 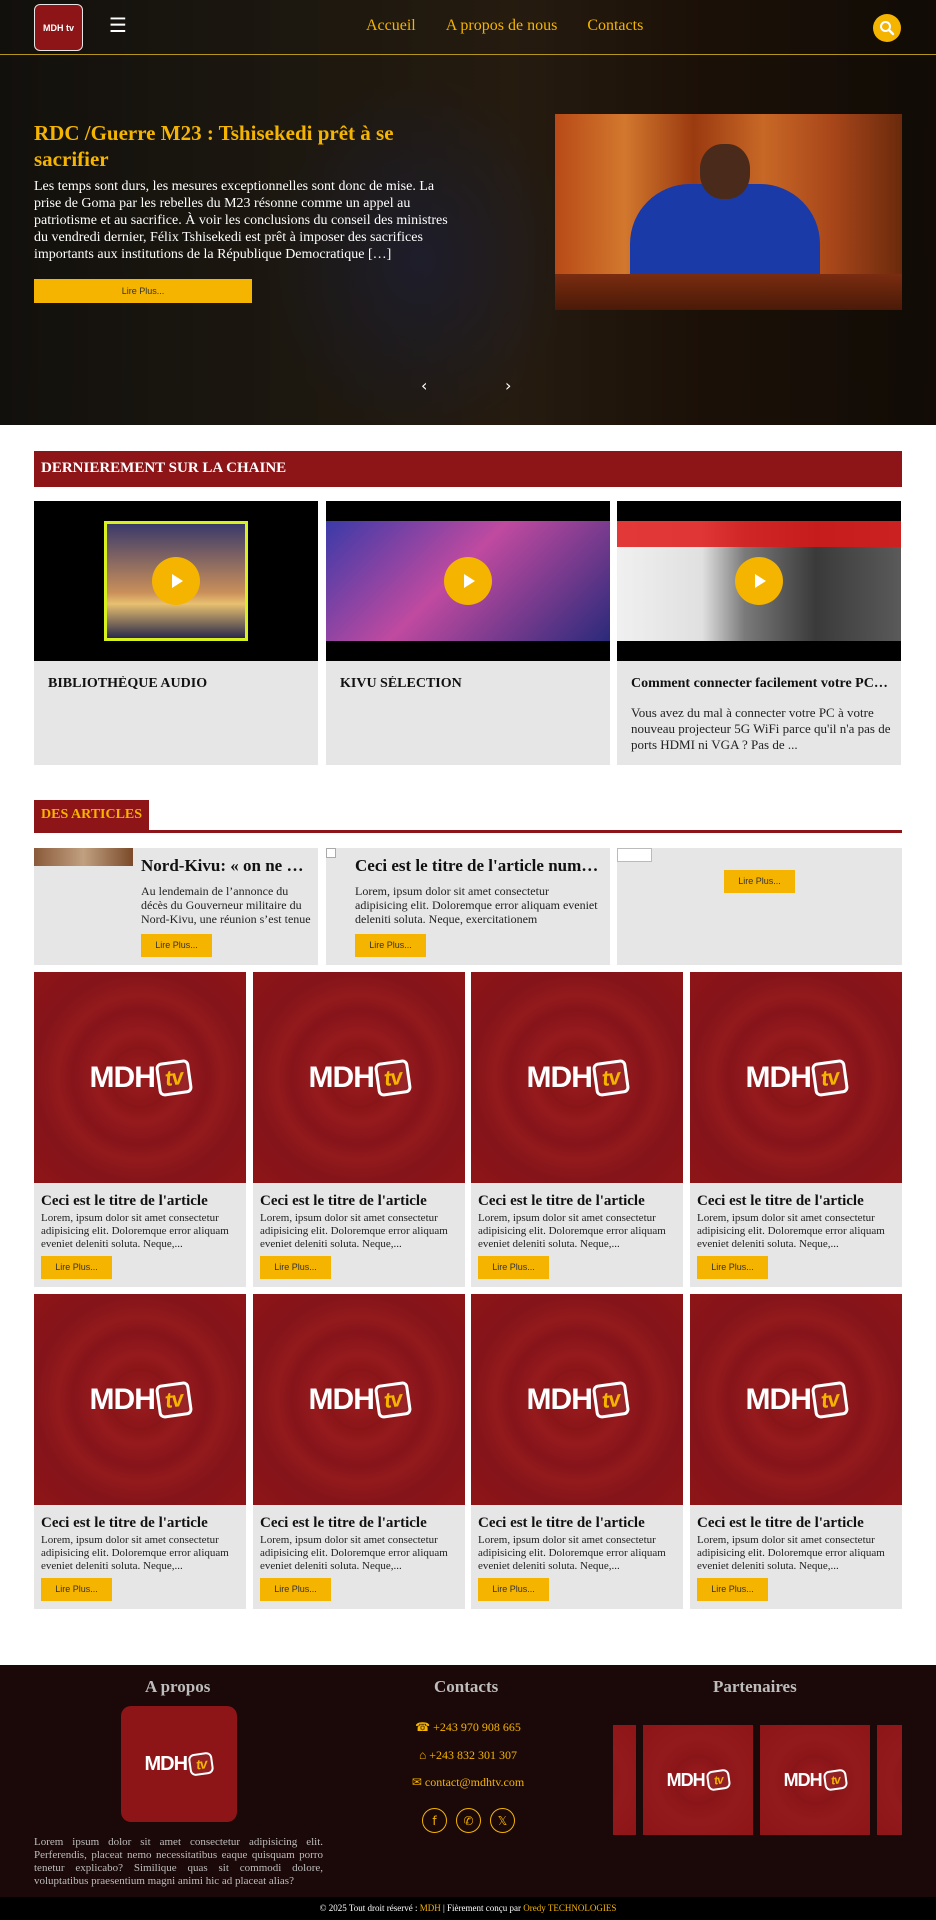 I want to click on hero-image-head, so click(x=725, y=171).